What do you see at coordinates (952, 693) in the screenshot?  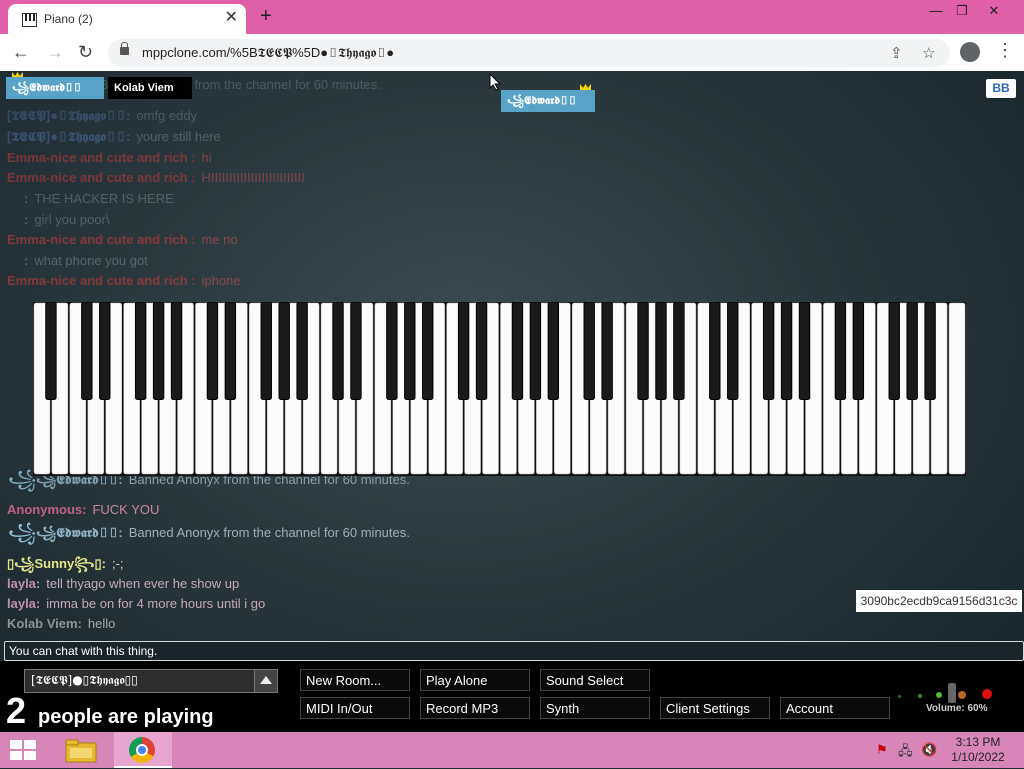 I see `volume-knob` at bounding box center [952, 693].